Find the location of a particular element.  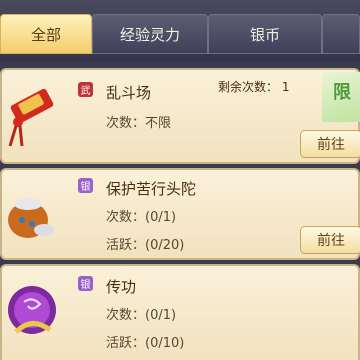

activity-title: 保护苦行头陀 is located at coordinates (151, 189).